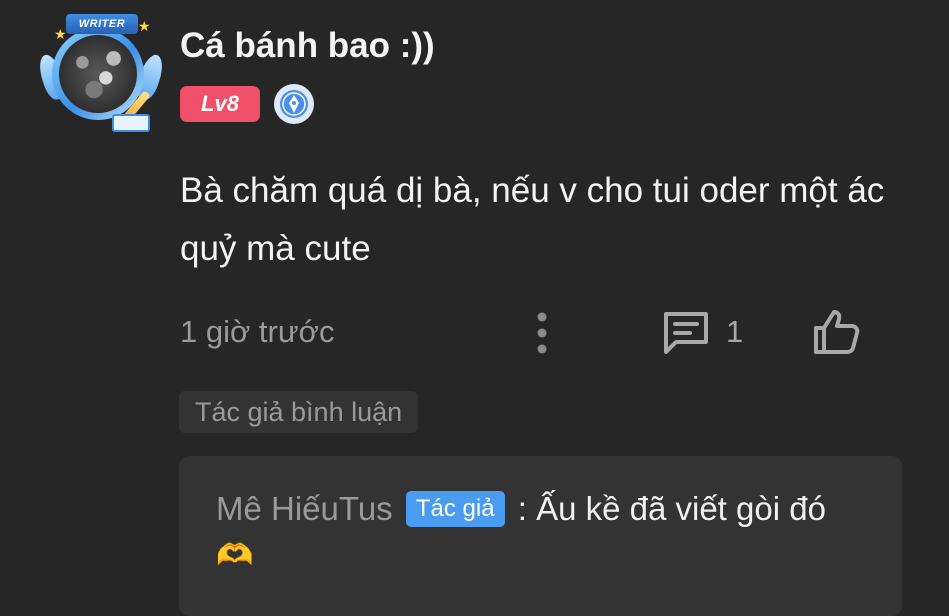 This screenshot has height=616, width=949. I want to click on level-badge: Lv8, so click(220, 104).